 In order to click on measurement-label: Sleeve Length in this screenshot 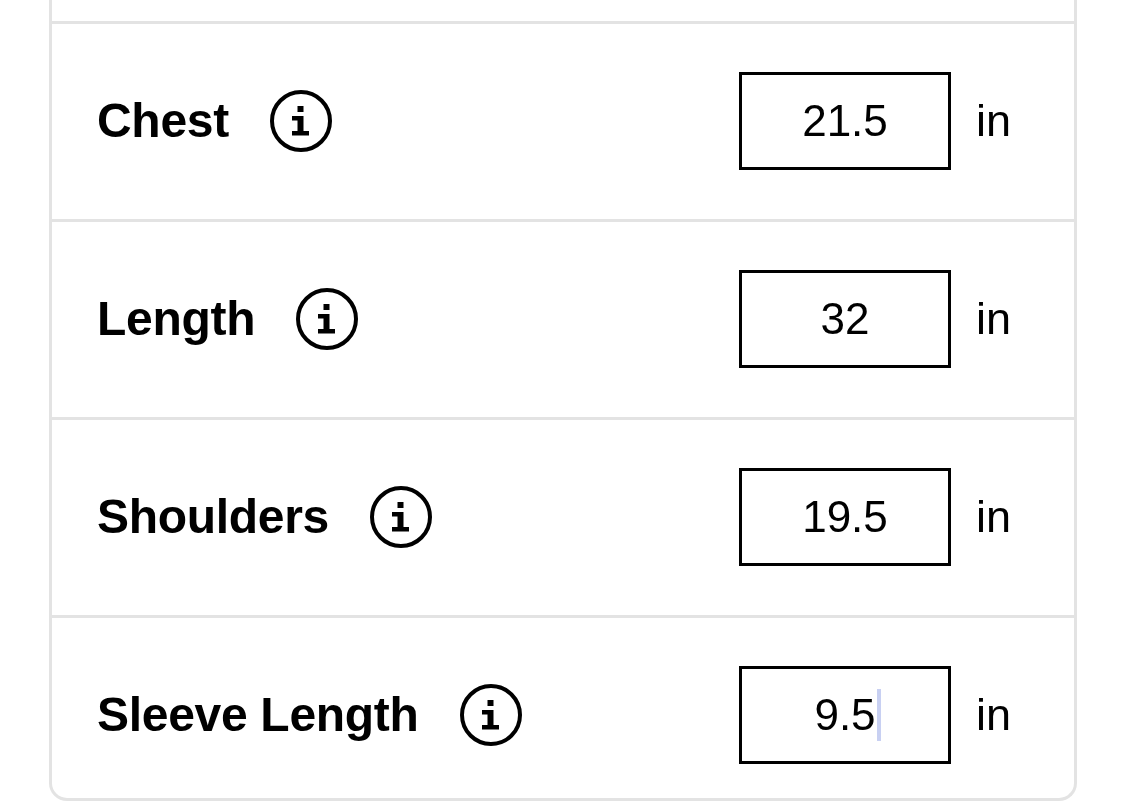, I will do `click(258, 715)`.